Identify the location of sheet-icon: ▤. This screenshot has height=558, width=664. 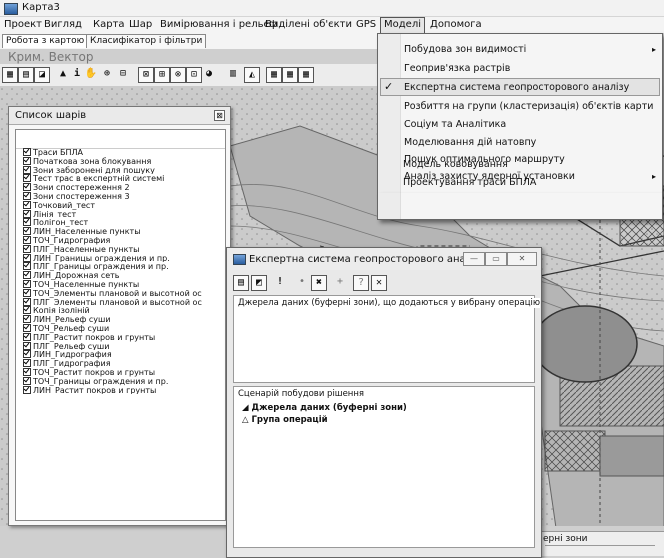
(241, 283).